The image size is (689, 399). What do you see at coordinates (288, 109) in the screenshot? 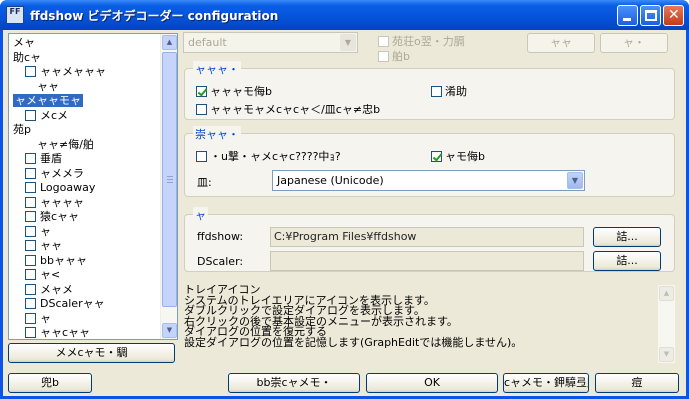
I see `restore-position-checkbox: ャャャモャメcャcャ＜/皿cャ≠忠b` at bounding box center [288, 109].